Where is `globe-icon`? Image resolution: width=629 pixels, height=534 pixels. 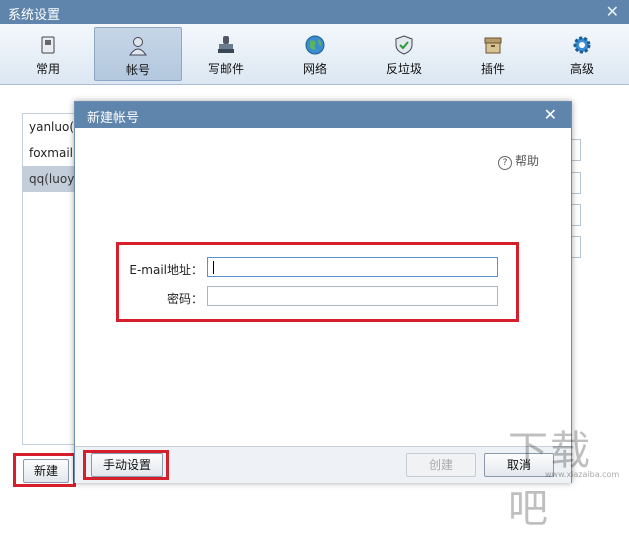
globe-icon is located at coordinates (315, 45).